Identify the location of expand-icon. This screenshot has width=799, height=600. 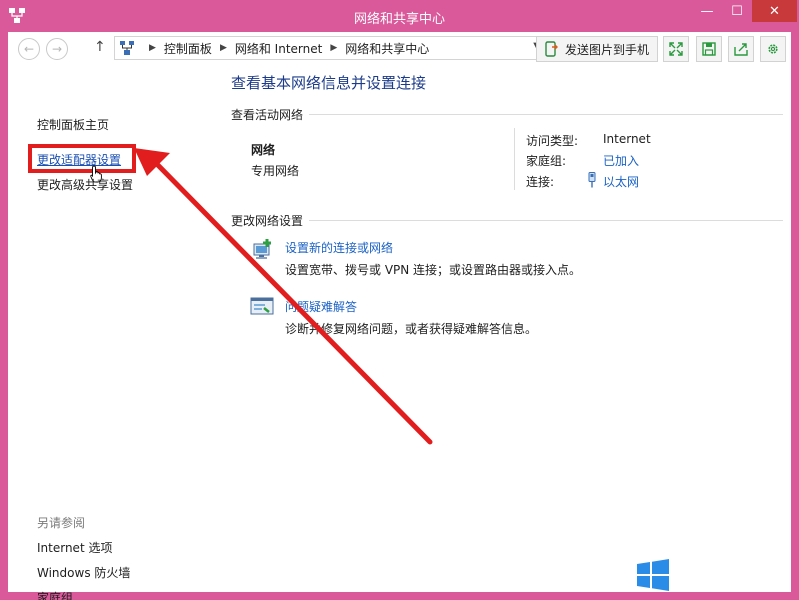
(676, 49).